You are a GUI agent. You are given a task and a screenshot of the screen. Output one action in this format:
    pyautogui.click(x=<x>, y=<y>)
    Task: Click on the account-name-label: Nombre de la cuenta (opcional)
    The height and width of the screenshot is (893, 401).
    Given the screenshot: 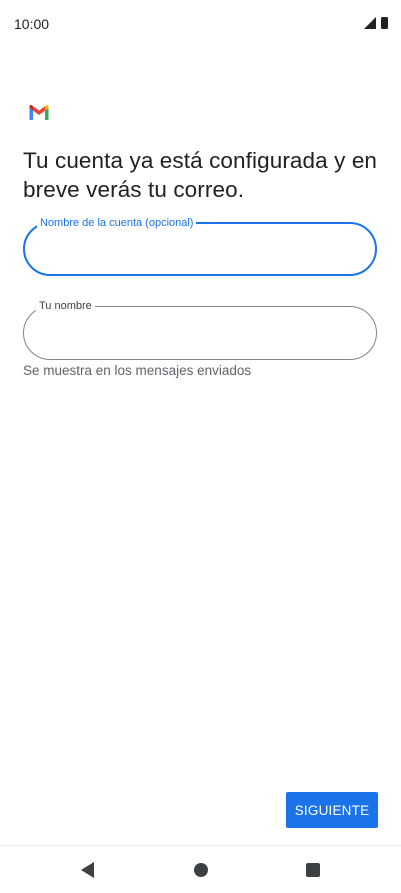 What is the action you would take?
    pyautogui.click(x=117, y=223)
    